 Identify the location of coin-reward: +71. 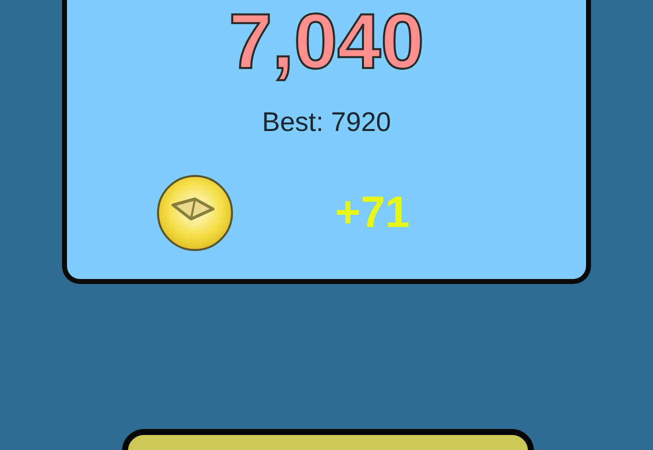
(372, 212).